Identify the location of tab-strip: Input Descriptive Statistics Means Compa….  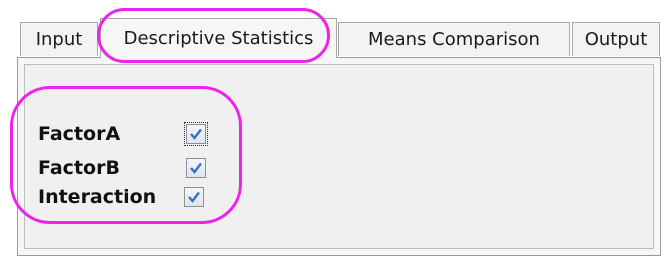
(340, 38).